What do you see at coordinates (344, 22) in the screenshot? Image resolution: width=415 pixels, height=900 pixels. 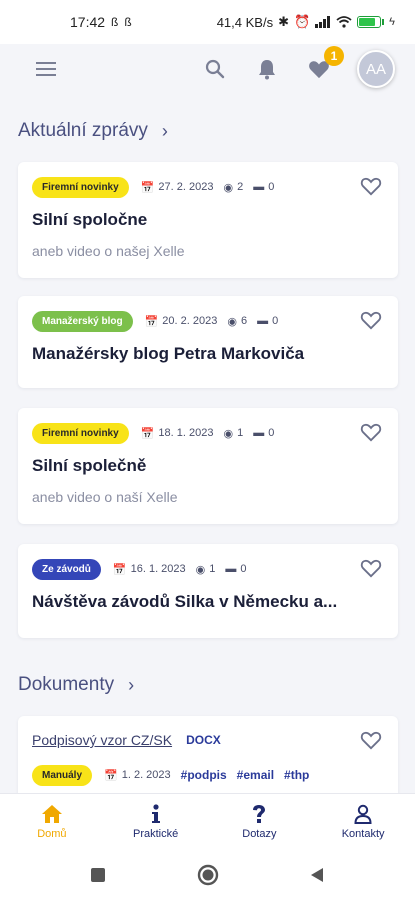 I see `wifi-icon` at bounding box center [344, 22].